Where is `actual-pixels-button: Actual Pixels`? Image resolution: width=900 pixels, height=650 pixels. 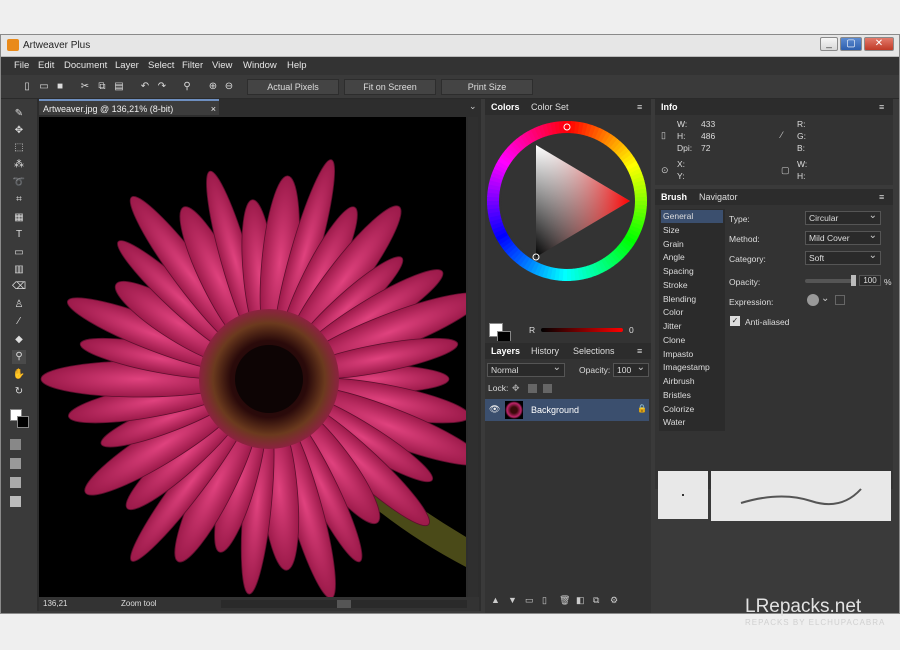 actual-pixels-button: Actual Pixels is located at coordinates (293, 87).